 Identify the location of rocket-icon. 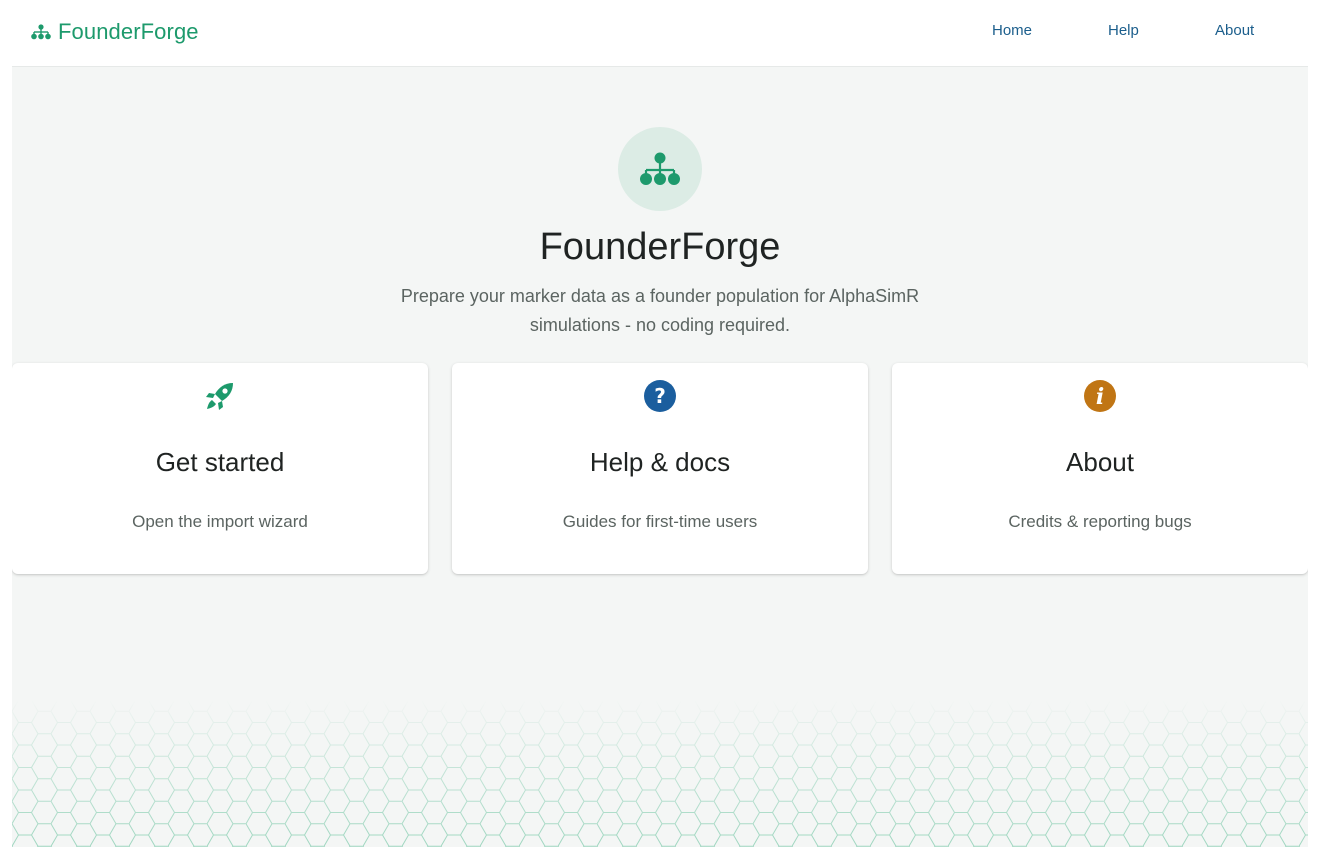
(220, 396).